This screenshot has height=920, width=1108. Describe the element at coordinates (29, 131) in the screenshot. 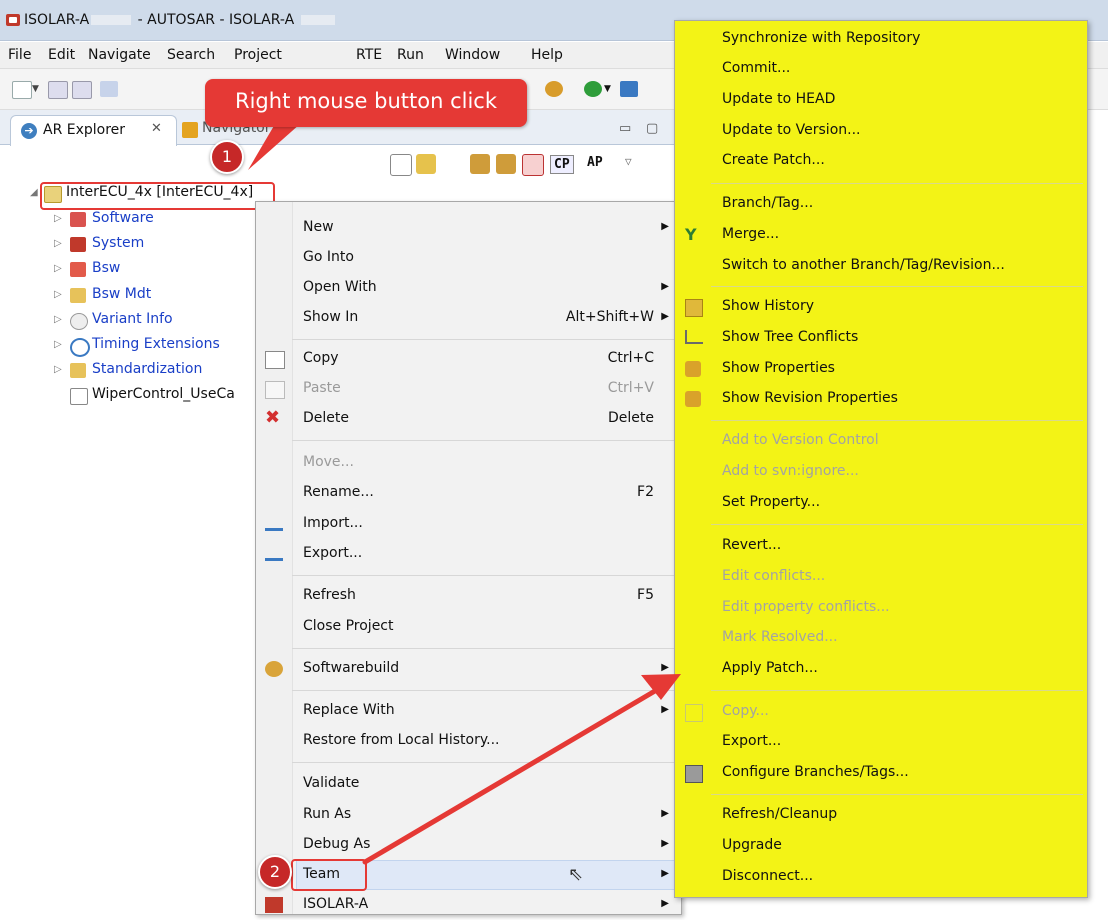

I see `ar-explorer-icon: ➔` at that location.